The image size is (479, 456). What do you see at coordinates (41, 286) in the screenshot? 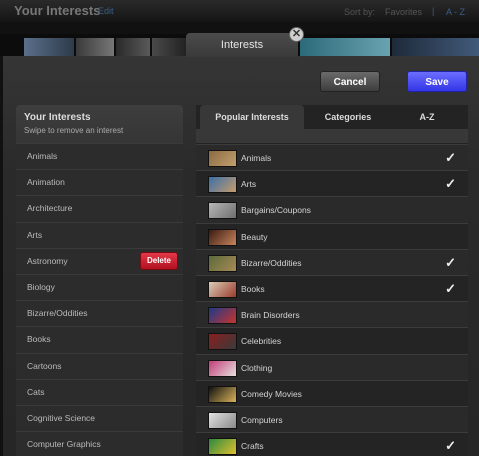
I see `list-item-label: Biology` at bounding box center [41, 286].